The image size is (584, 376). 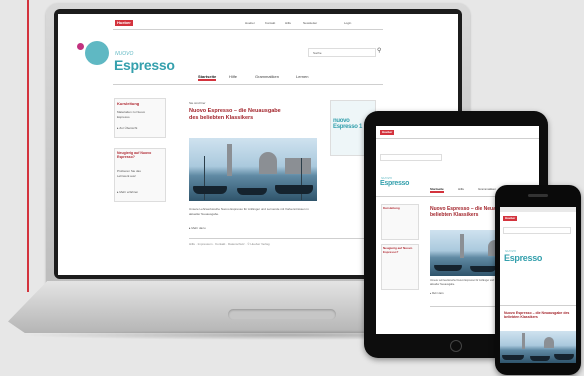 What do you see at coordinates (538, 195) in the screenshot?
I see `phone-speaker` at bounding box center [538, 195].